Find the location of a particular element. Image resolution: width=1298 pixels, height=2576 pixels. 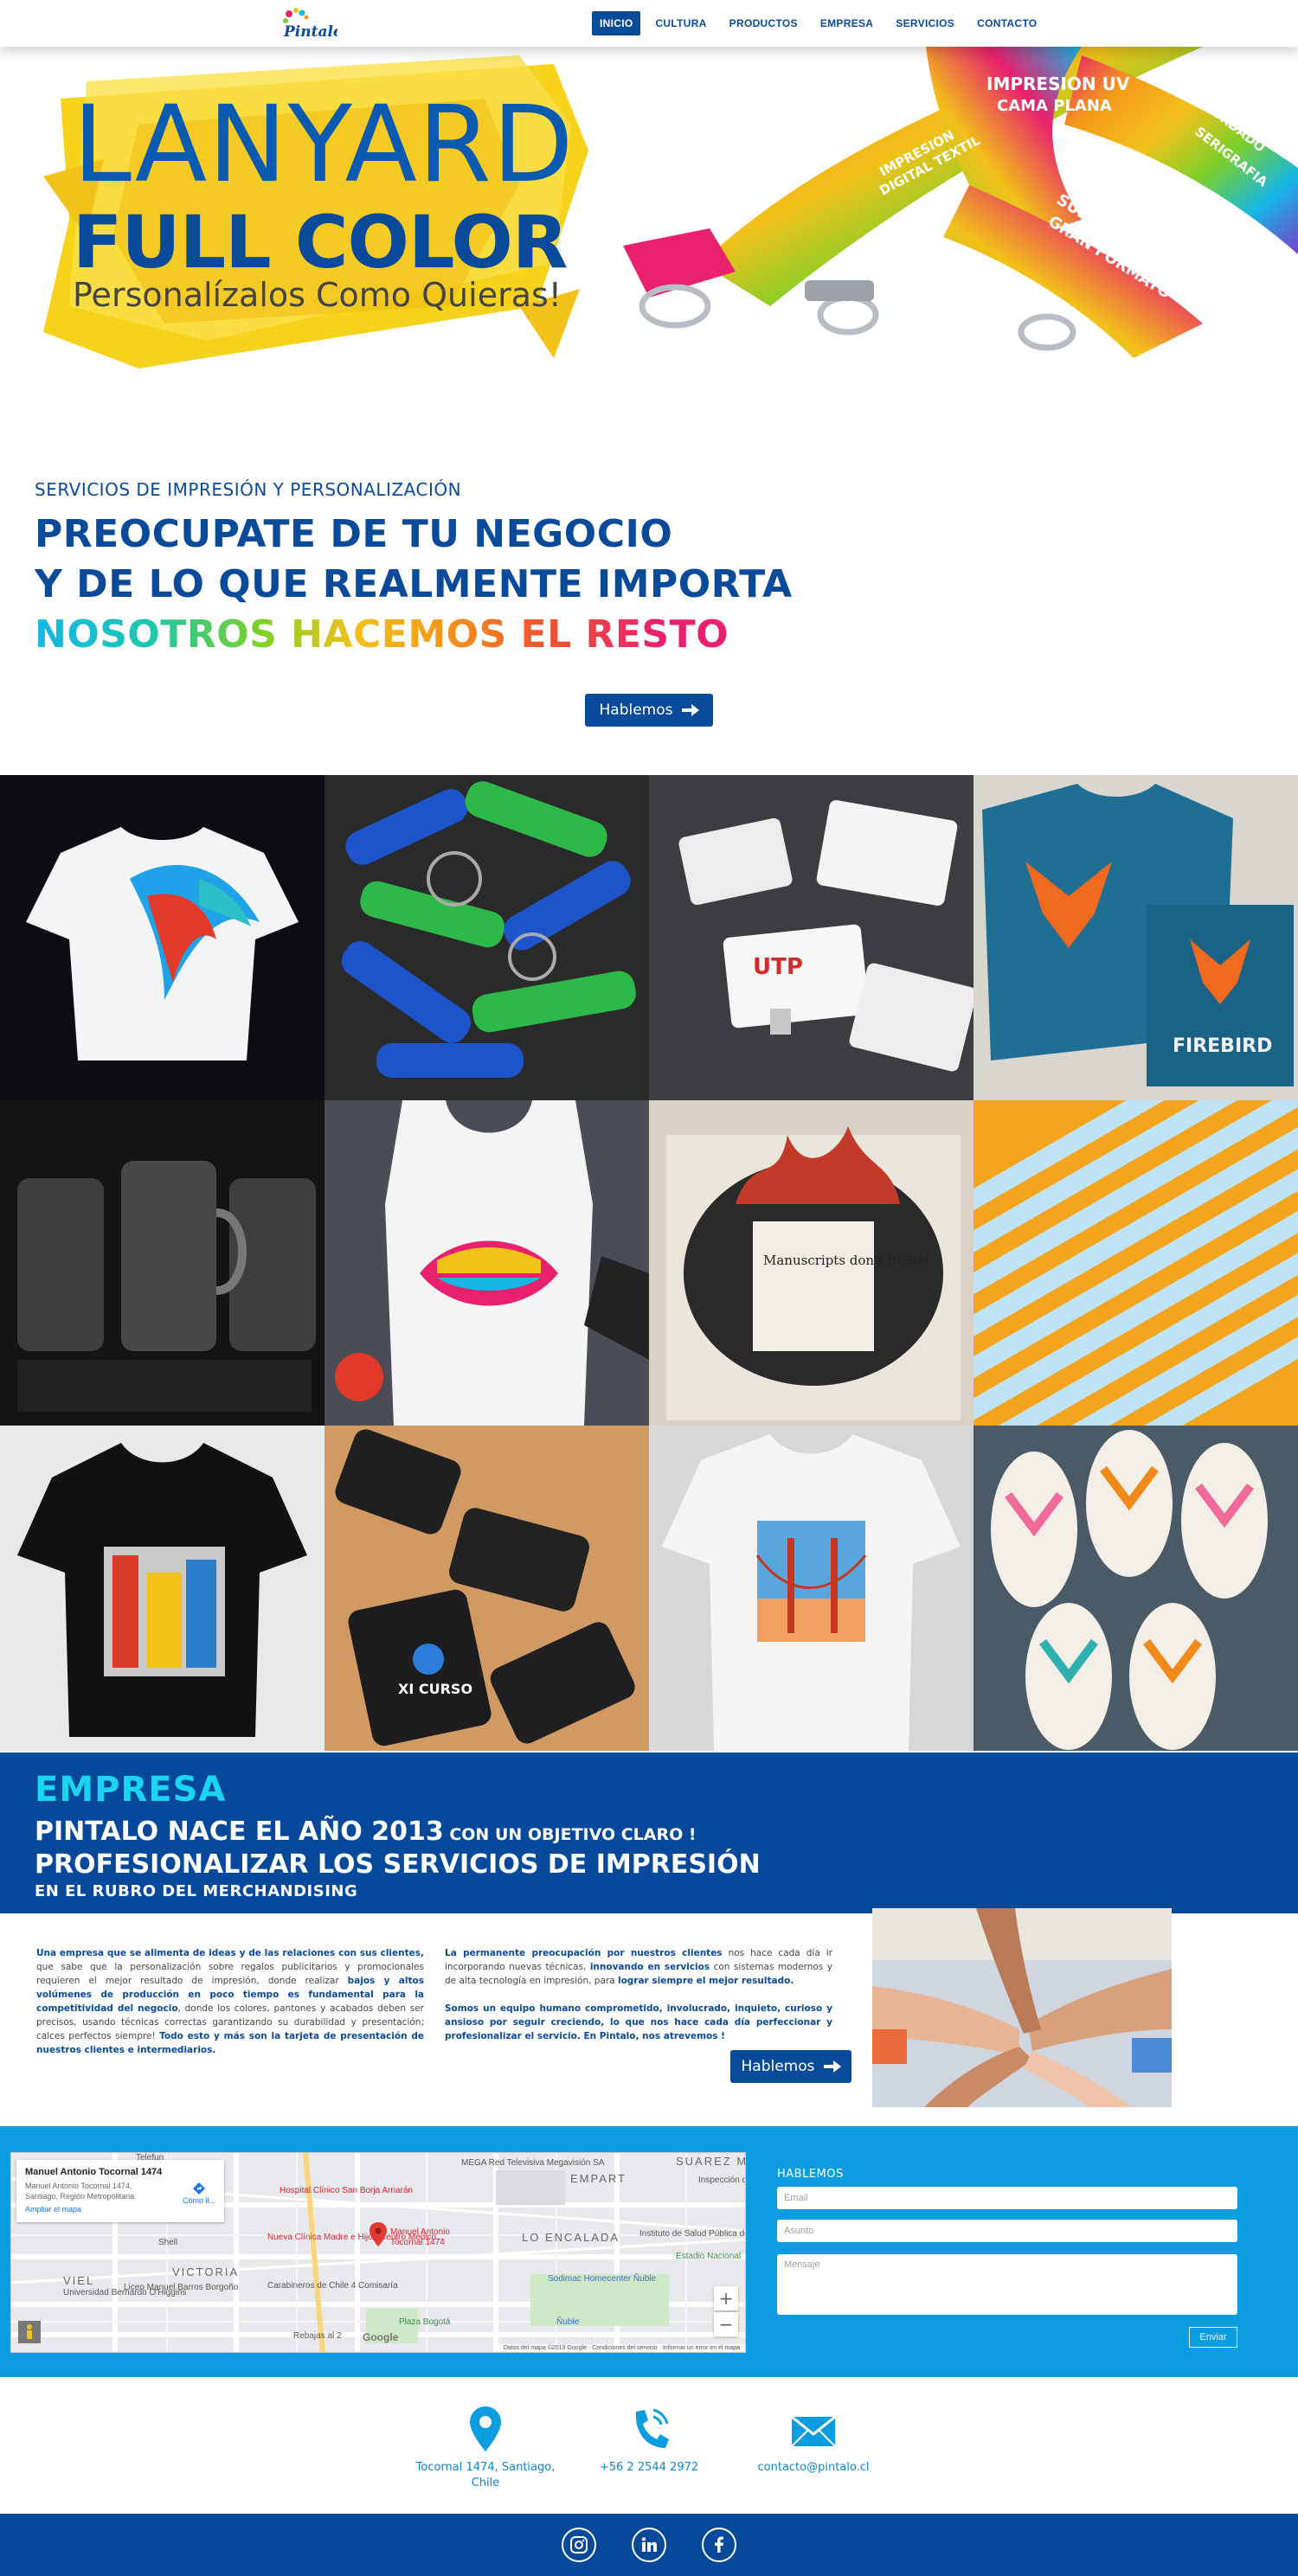

send-button: Enviar is located at coordinates (1213, 2337).